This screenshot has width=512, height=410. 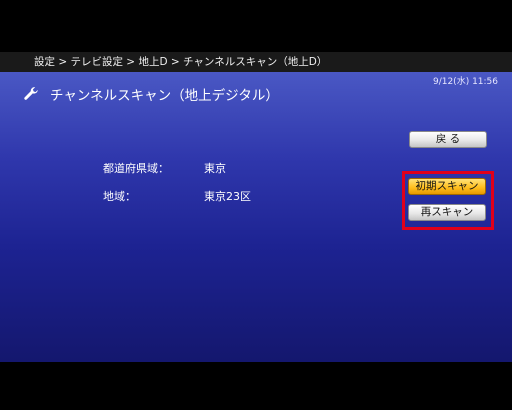 What do you see at coordinates (256, 62) in the screenshot?
I see `breadcrumb: 設定 > テレビ設定 > 地上D > チャンネルスキャン（地上D）` at bounding box center [256, 62].